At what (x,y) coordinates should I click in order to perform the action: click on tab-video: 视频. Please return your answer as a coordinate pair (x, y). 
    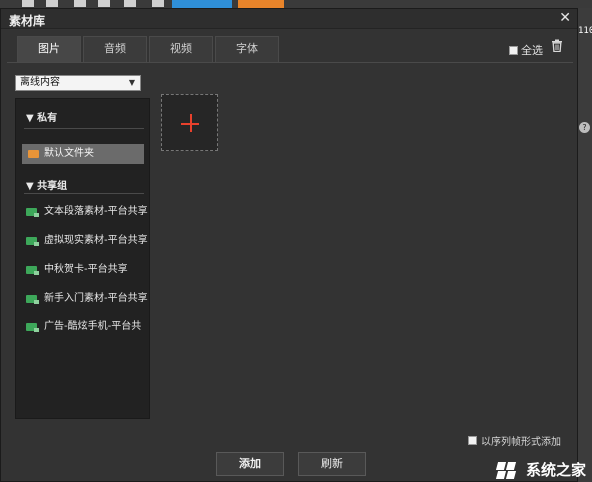
    Looking at the image, I should click on (181, 49).